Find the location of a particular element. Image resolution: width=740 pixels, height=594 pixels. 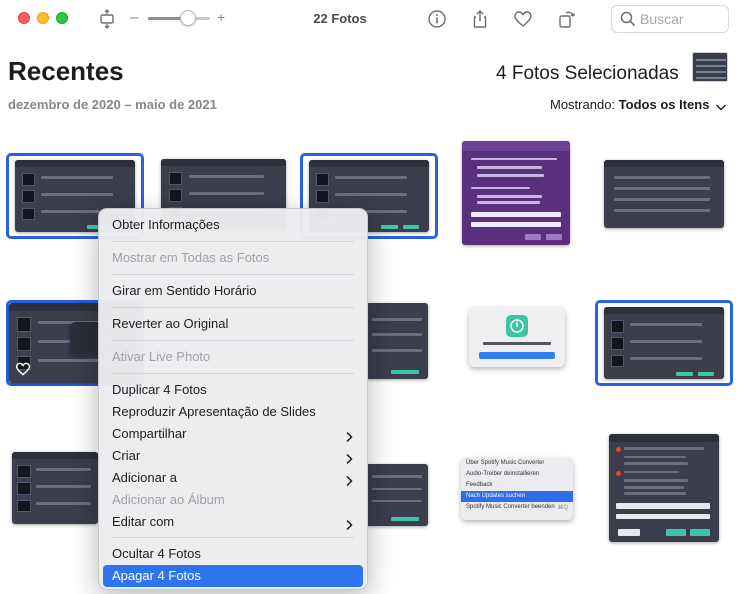

menu-item-add-to: Adicionar a is located at coordinates (233, 478).